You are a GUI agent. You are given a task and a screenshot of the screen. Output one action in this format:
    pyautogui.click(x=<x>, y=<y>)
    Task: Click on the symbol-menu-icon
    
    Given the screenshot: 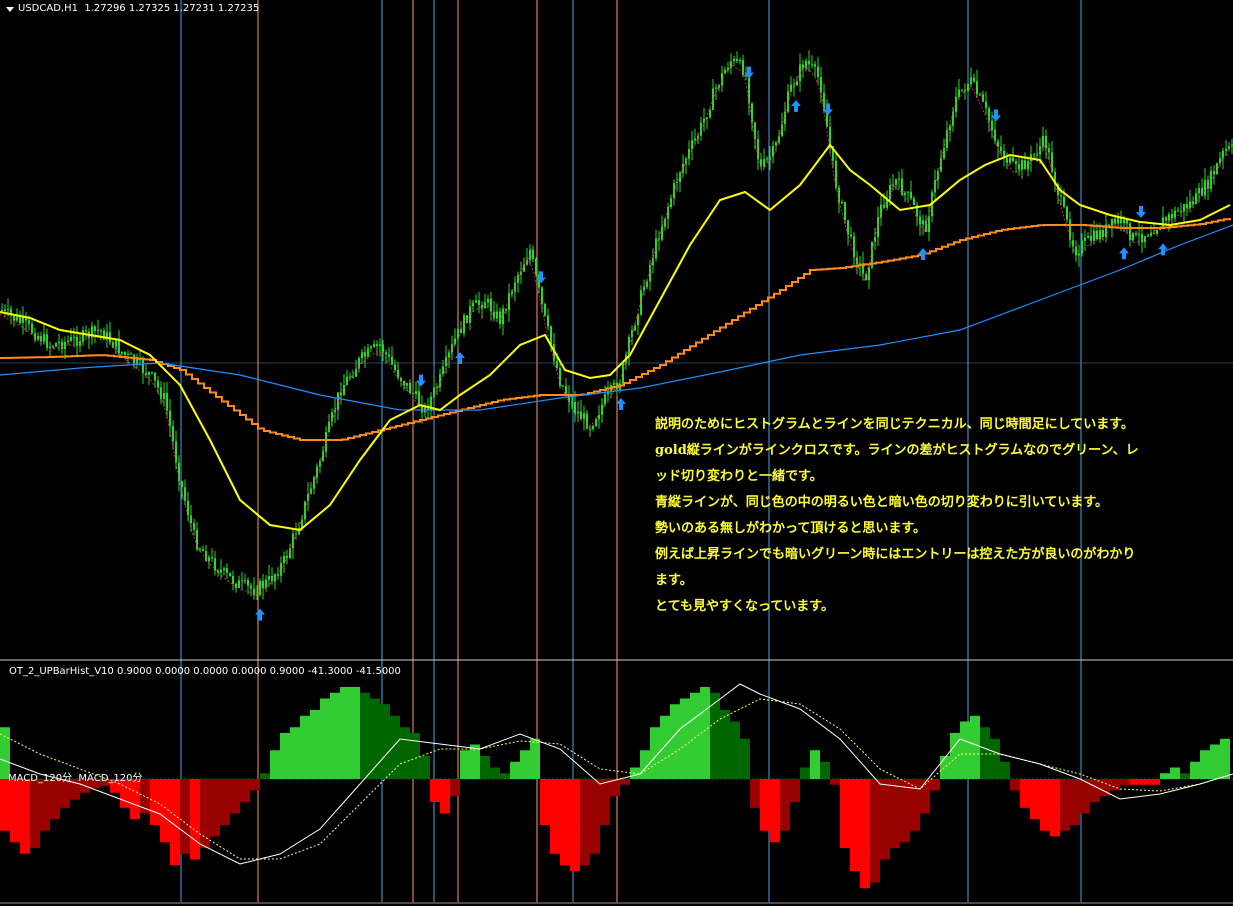 What is the action you would take?
    pyautogui.click(x=10, y=9)
    